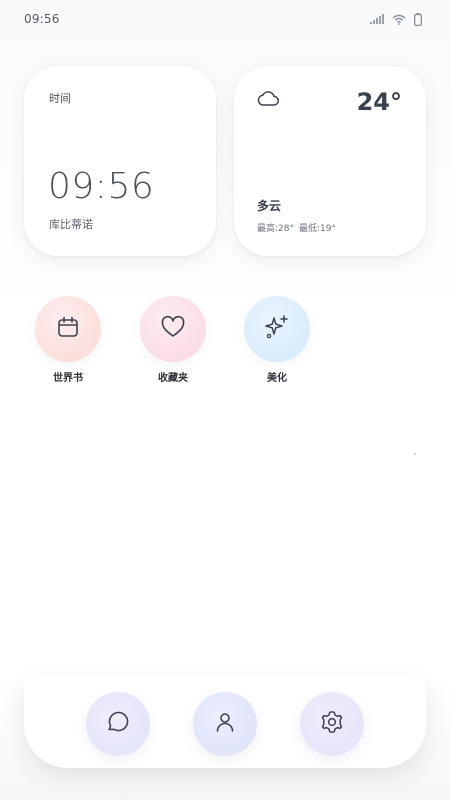 The image size is (450, 800). What do you see at coordinates (317, 229) in the screenshot?
I see `weather-low: 最低:19°` at bounding box center [317, 229].